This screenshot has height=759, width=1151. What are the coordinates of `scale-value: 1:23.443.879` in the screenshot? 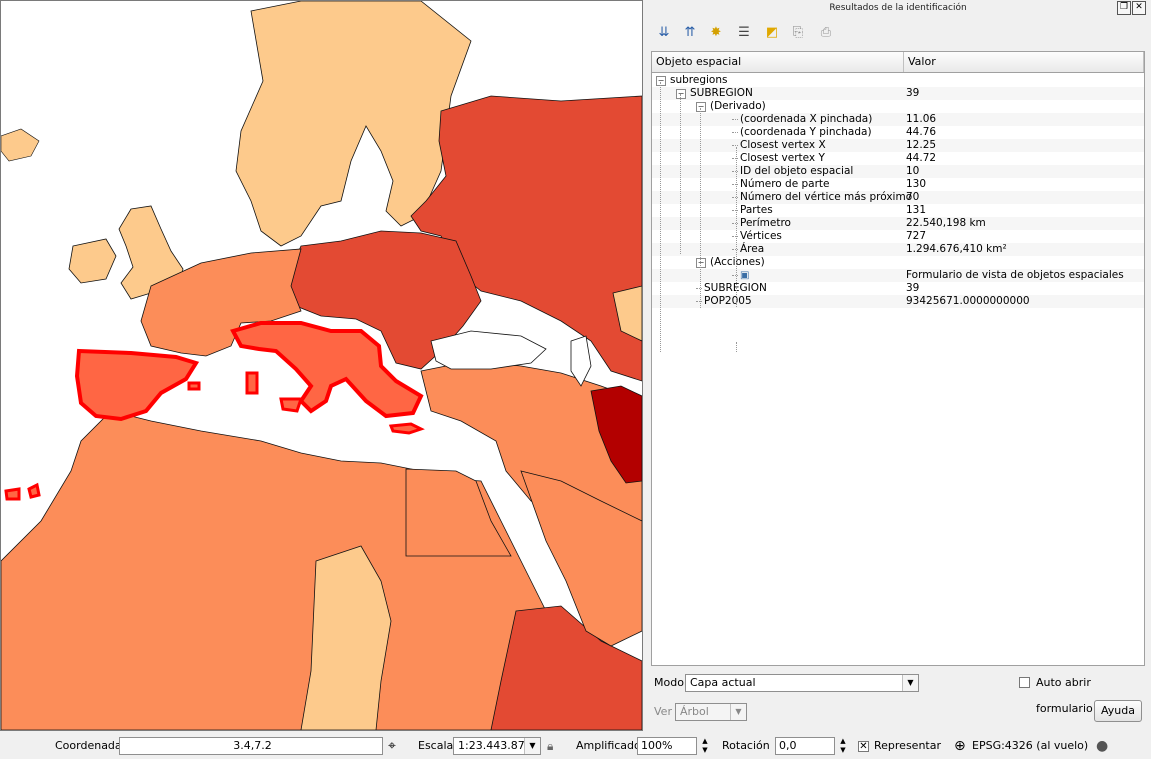 It's located at (495, 745).